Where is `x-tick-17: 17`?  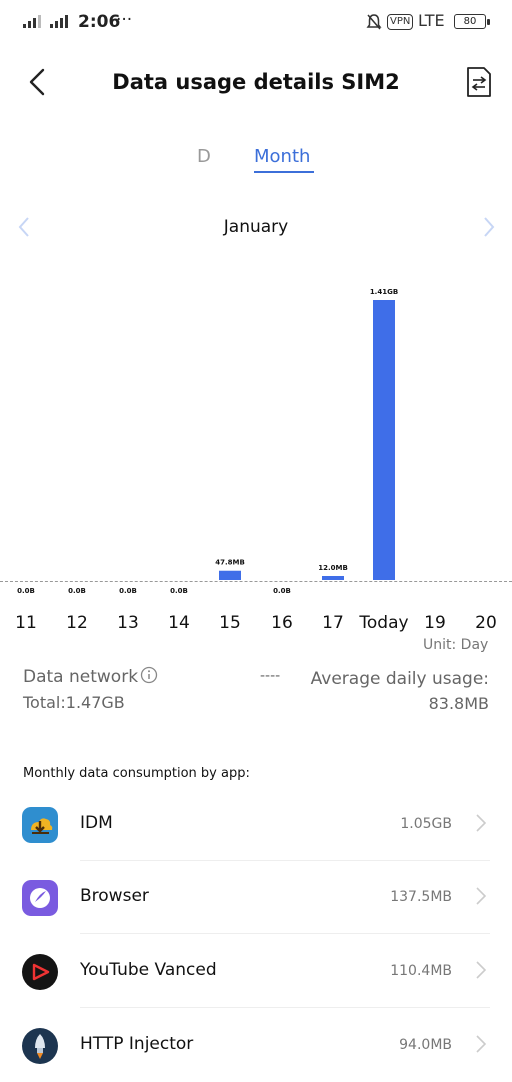
x-tick-17: 17 is located at coordinates (333, 623).